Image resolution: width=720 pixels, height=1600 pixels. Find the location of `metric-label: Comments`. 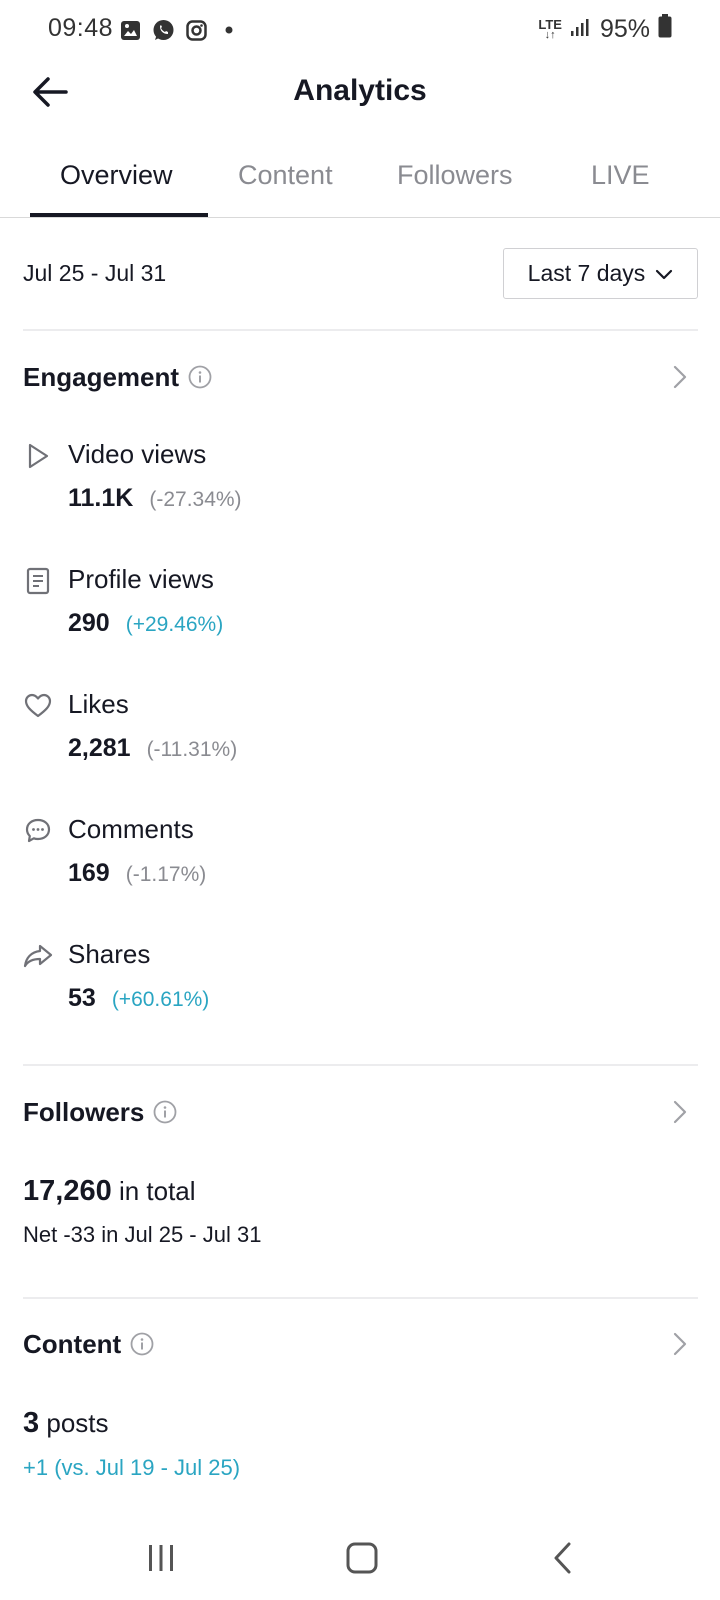

metric-label: Comments is located at coordinates (131, 829).